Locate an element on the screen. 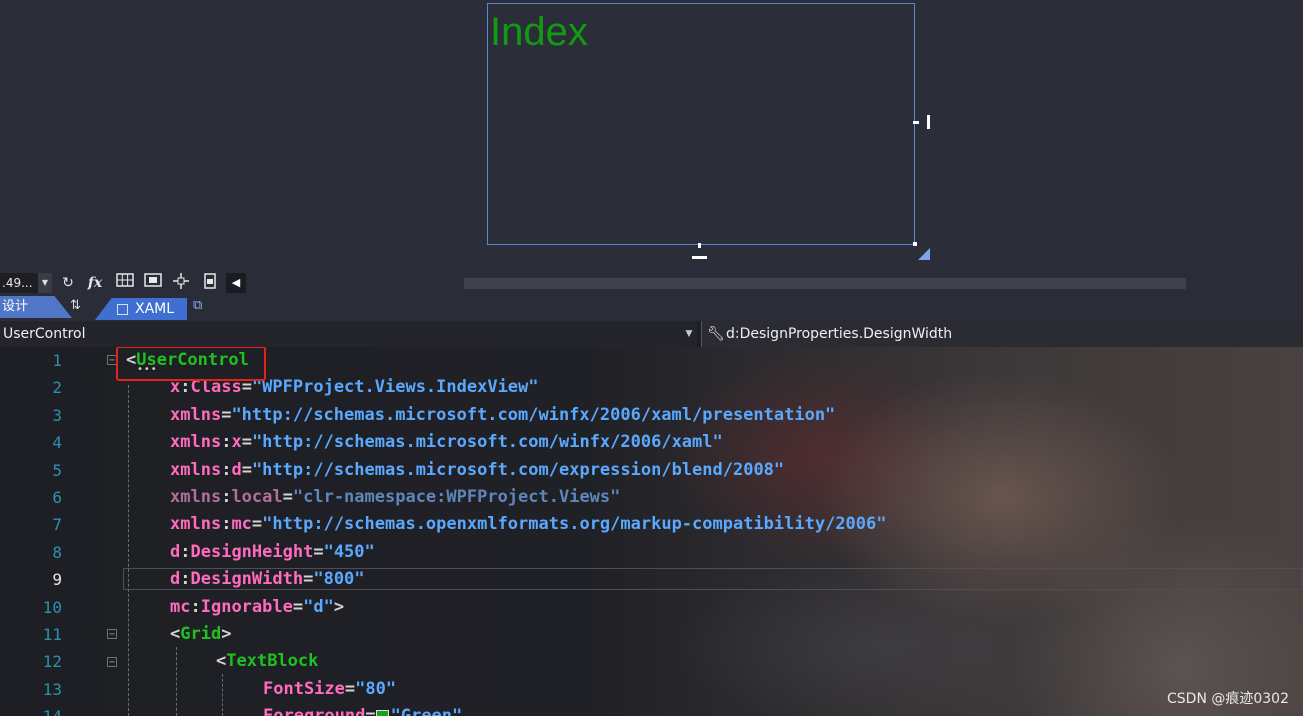  code-token: local is located at coordinates (257, 497).